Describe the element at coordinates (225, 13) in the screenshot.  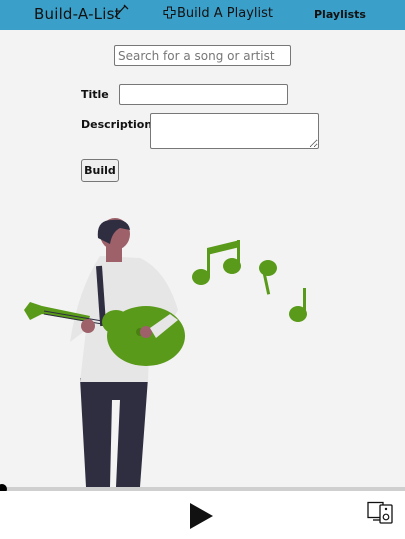
I see `nav-build-label: Build A Playlist` at that location.